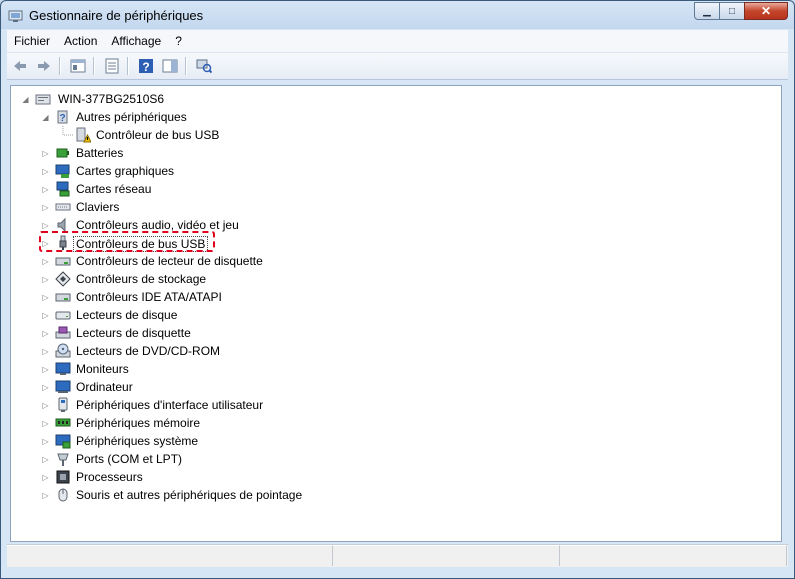 This screenshot has width=795, height=579. Describe the element at coordinates (63, 350) in the screenshot. I see `dvd-drive-icon` at that location.